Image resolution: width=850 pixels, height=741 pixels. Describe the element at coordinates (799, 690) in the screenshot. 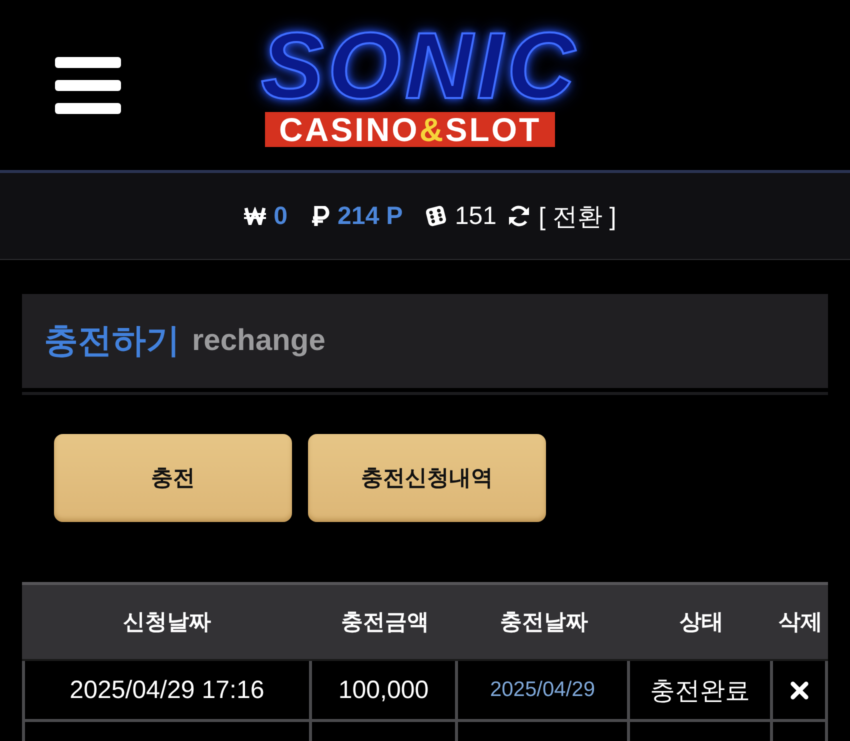

I see `close-icon` at that location.